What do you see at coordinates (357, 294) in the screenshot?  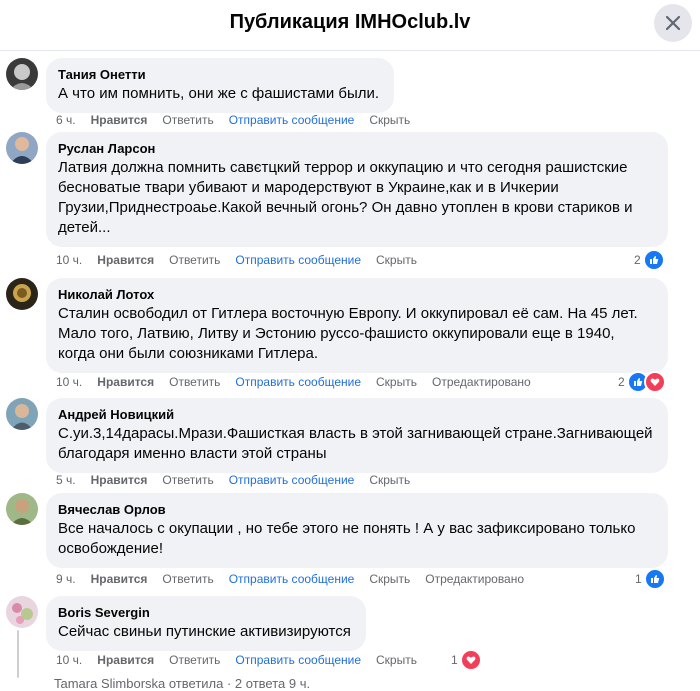 I see `comment-author: Николай Лотох` at bounding box center [357, 294].